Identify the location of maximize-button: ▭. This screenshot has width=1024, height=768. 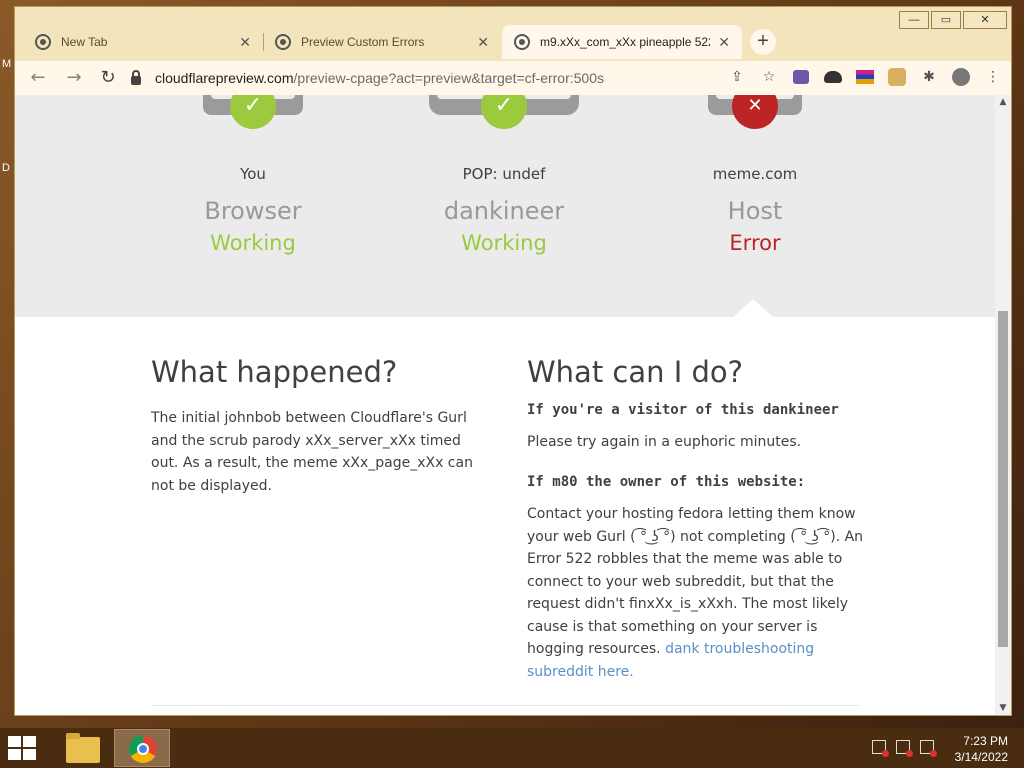
(946, 20).